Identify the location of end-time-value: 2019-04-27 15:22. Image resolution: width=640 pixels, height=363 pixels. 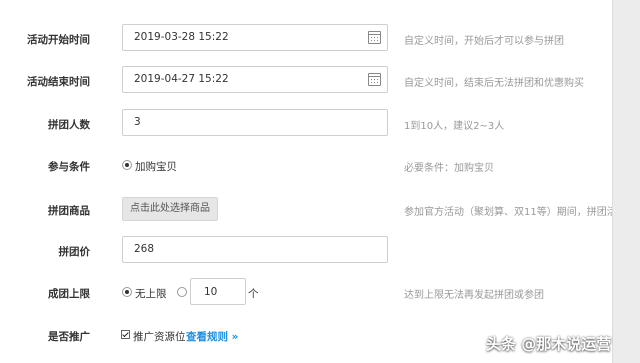
(181, 79).